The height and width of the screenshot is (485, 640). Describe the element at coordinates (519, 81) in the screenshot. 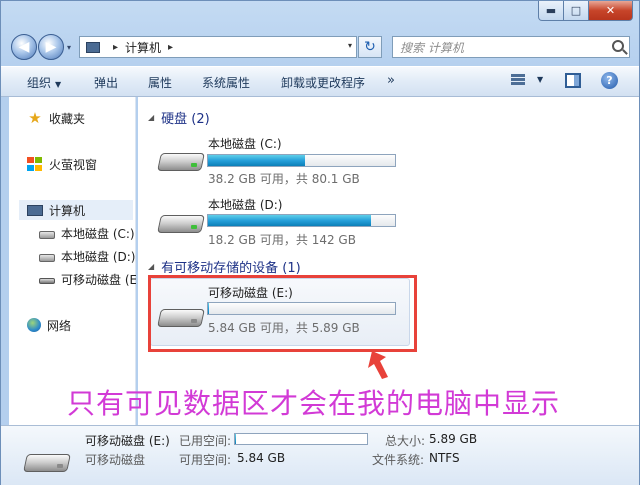

I see `change-view-icon` at that location.